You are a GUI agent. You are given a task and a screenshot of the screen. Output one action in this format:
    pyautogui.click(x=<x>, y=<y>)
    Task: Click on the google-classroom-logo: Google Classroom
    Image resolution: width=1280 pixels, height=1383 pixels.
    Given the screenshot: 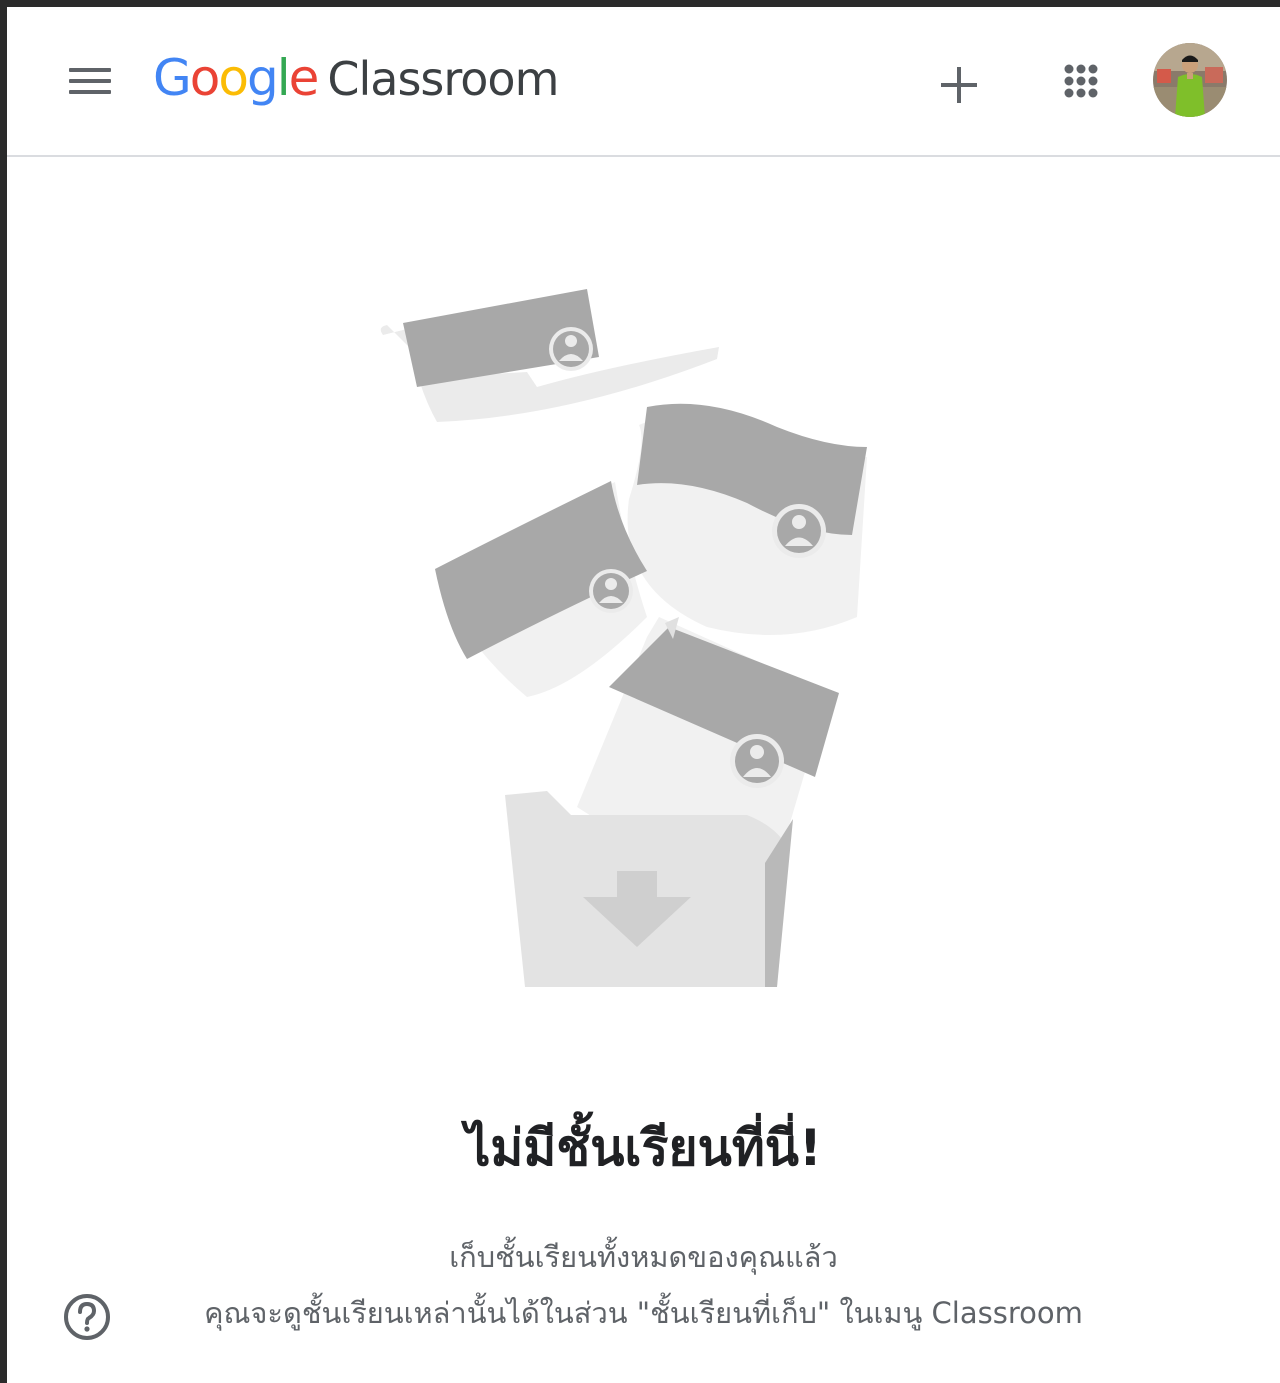 What is the action you would take?
    pyautogui.click(x=356, y=84)
    